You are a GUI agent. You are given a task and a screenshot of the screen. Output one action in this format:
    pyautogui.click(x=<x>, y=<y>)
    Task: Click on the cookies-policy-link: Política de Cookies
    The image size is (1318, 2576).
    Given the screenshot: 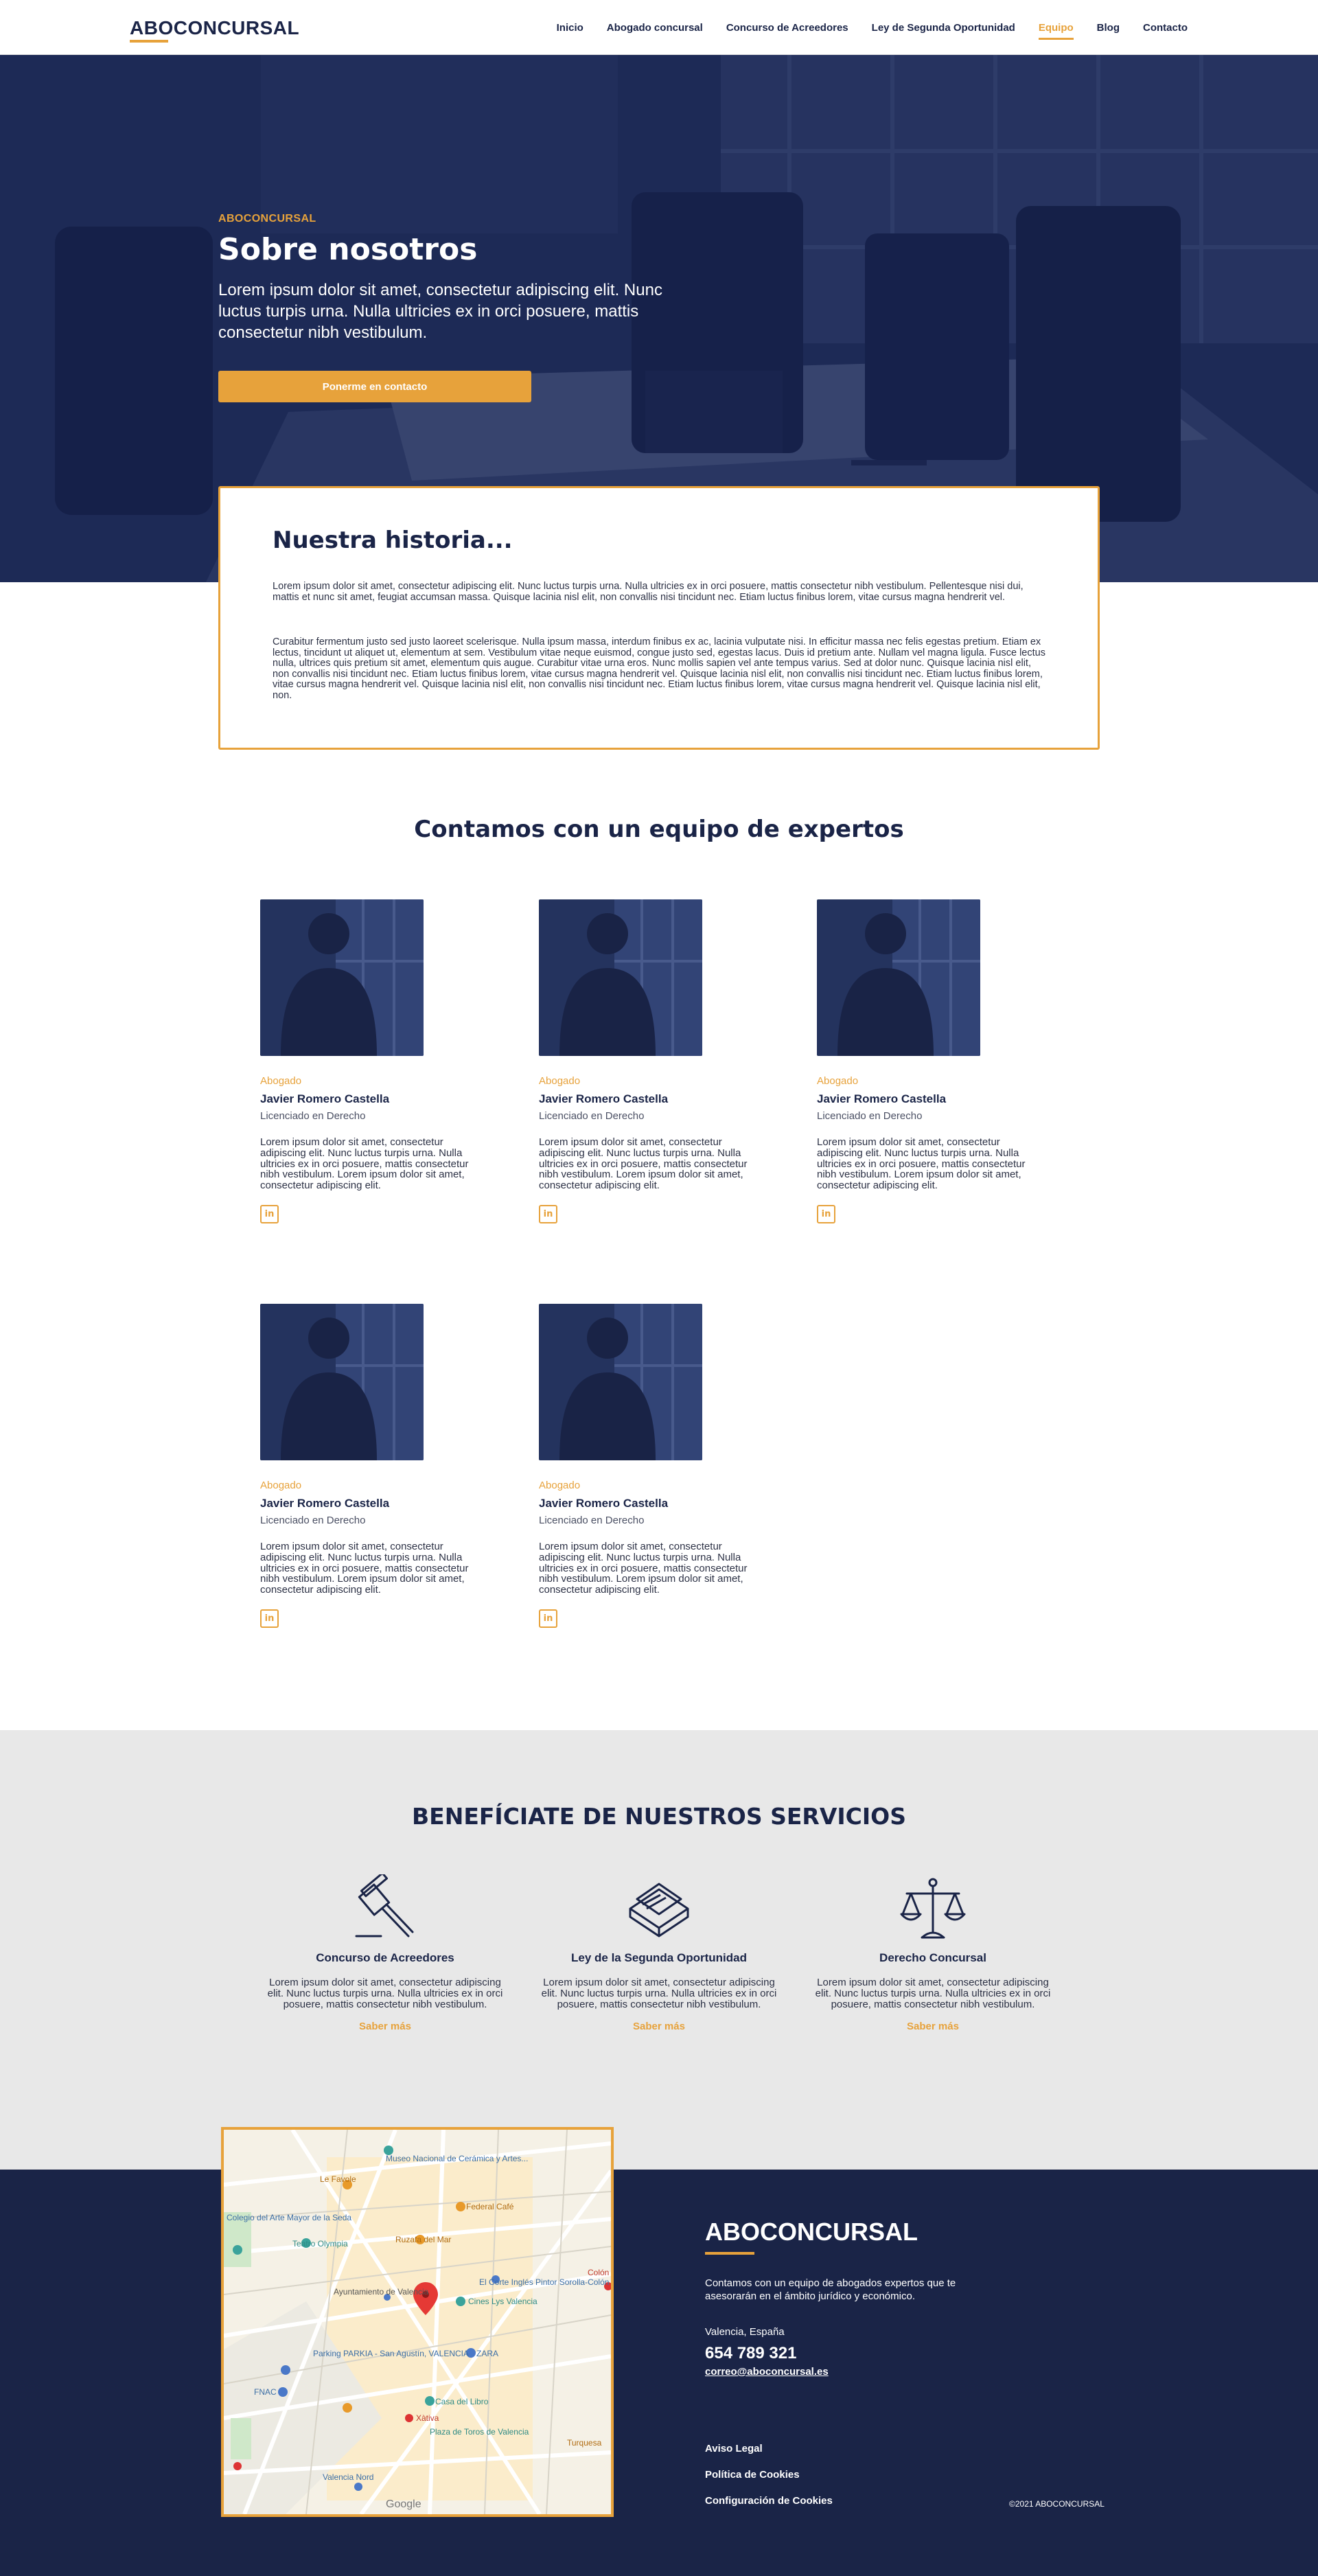 What is the action you would take?
    pyautogui.click(x=752, y=2475)
    